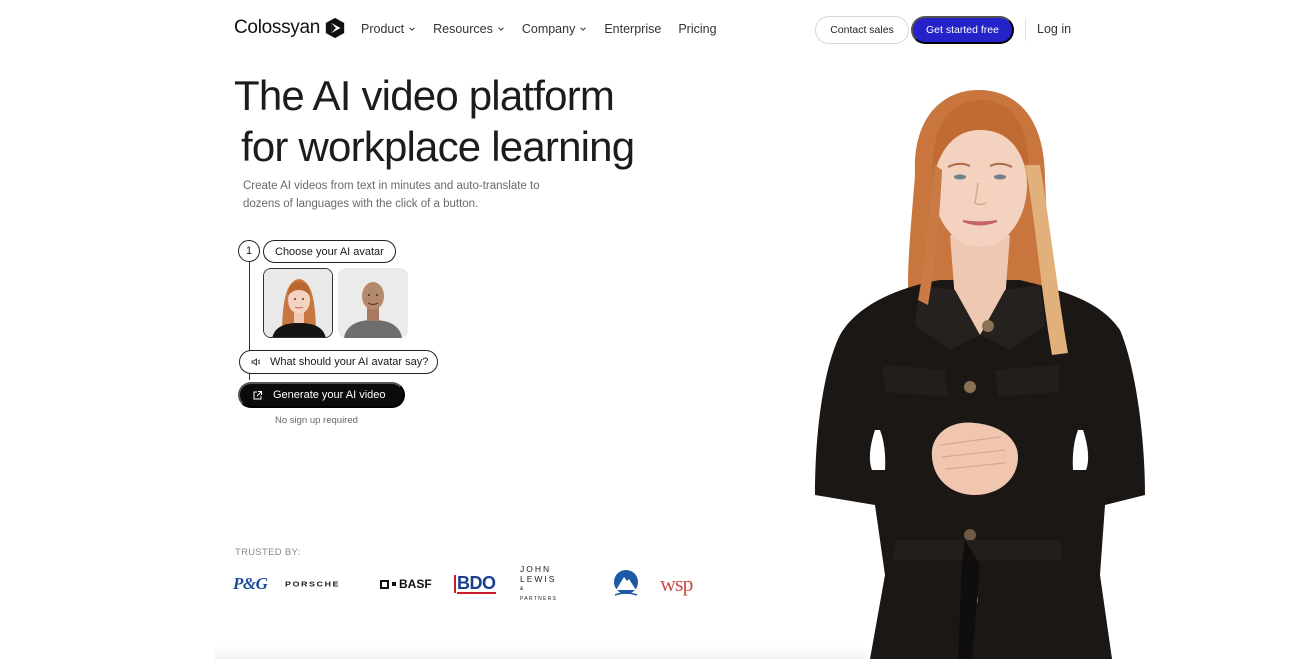 The image size is (1300, 659). I want to click on nav-resources-label: Resources, so click(463, 29).